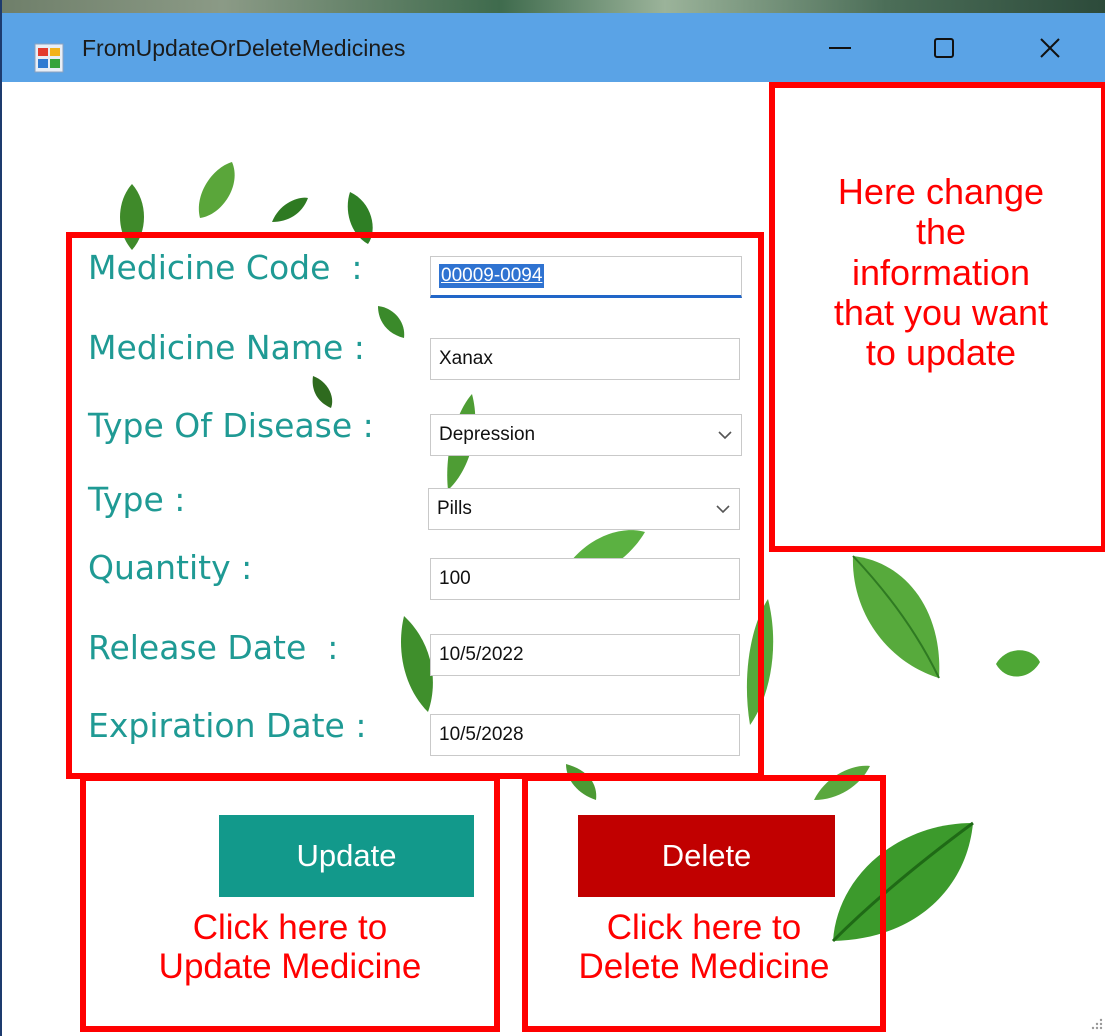 The image size is (1105, 1036). I want to click on type-label: Type :, so click(137, 499).